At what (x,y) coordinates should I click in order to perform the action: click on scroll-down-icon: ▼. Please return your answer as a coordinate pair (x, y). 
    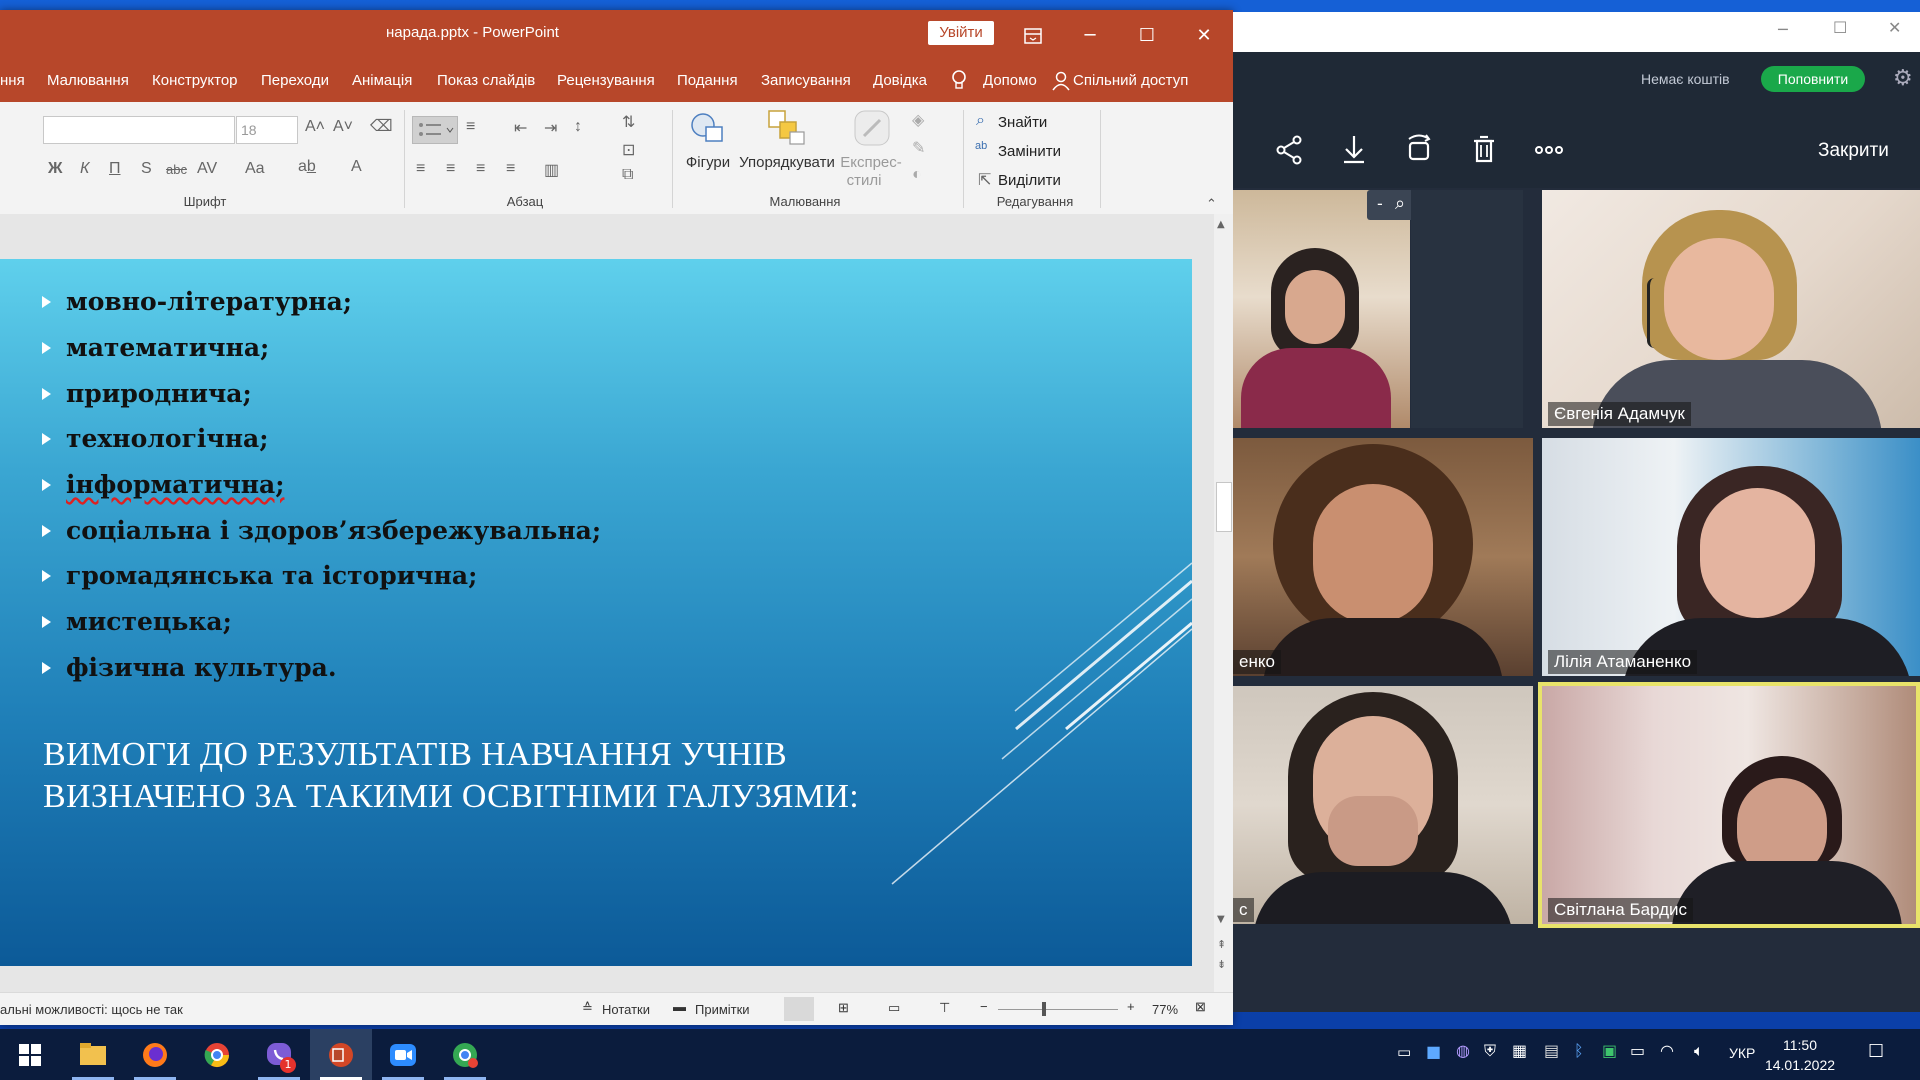
    Looking at the image, I should click on (1221, 919).